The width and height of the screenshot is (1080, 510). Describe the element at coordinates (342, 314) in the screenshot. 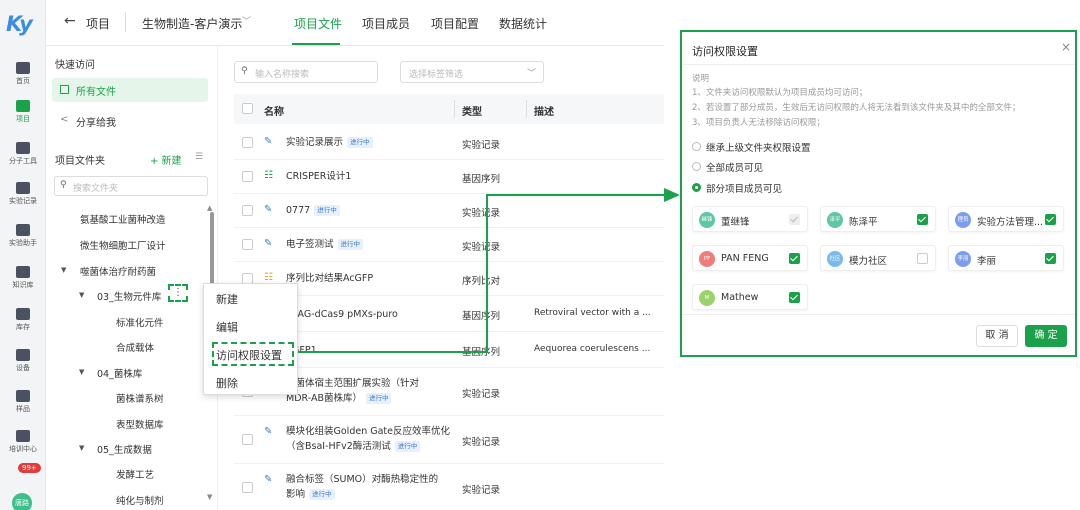

I see `file-name: pLAG-dCas9 pMXs-puro` at that location.